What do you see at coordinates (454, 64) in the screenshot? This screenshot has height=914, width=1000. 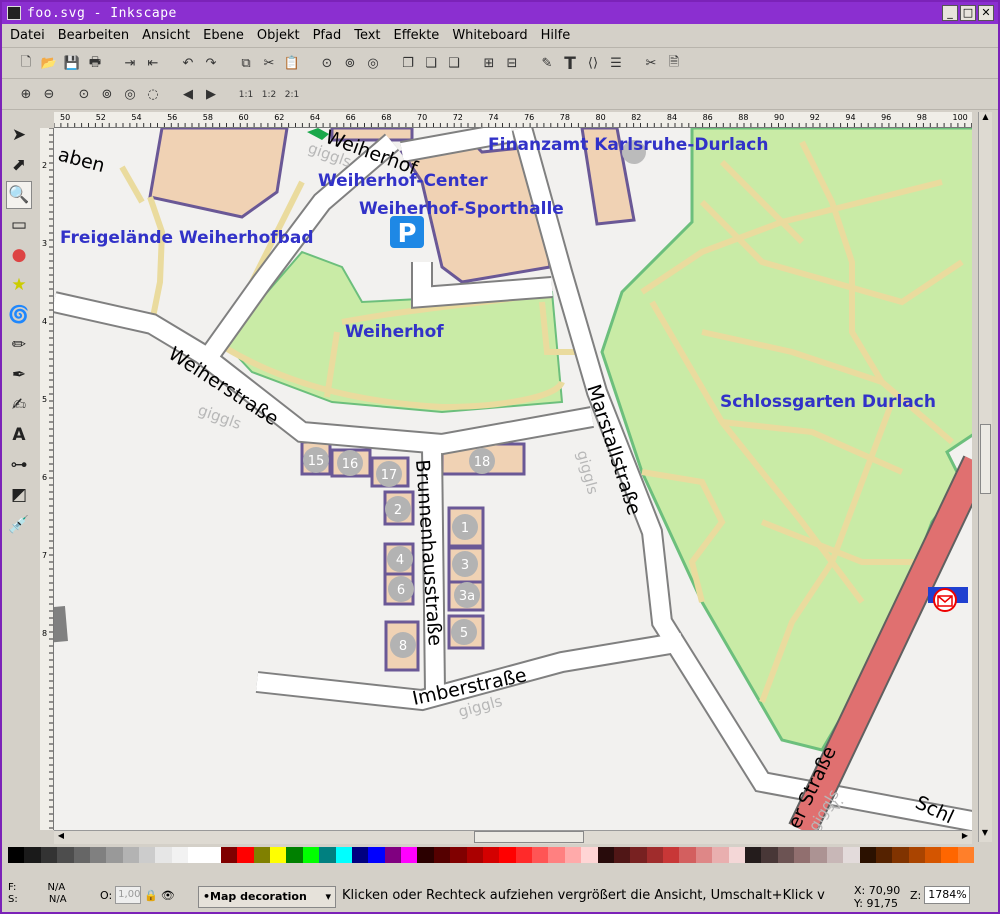 I see `unlink-clone-icon: ❑` at bounding box center [454, 64].